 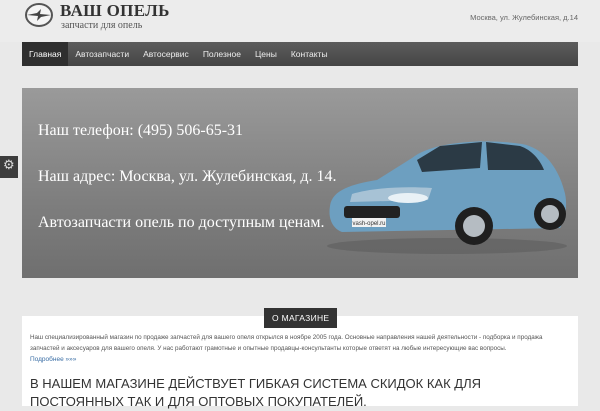 What do you see at coordinates (166, 54) in the screenshot?
I see `nav-item-service: Автосервис` at bounding box center [166, 54].